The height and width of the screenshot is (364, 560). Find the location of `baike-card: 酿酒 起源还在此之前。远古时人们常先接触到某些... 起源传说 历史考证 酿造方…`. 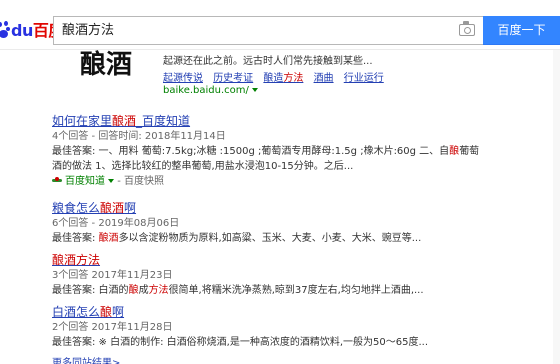

baike-card: 酿酒 起源还在此之前。远古时人们常先接触到某些... 起源传说 历史考证 酿造方… is located at coordinates (306, 76).